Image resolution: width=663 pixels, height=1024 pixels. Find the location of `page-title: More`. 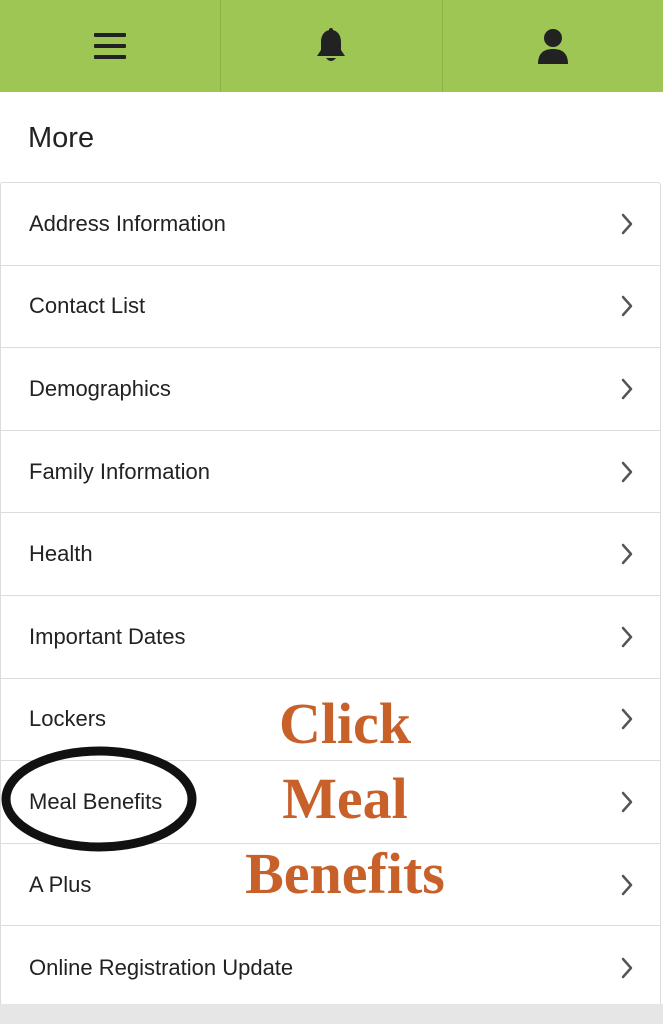

page-title: More is located at coordinates (61, 138).